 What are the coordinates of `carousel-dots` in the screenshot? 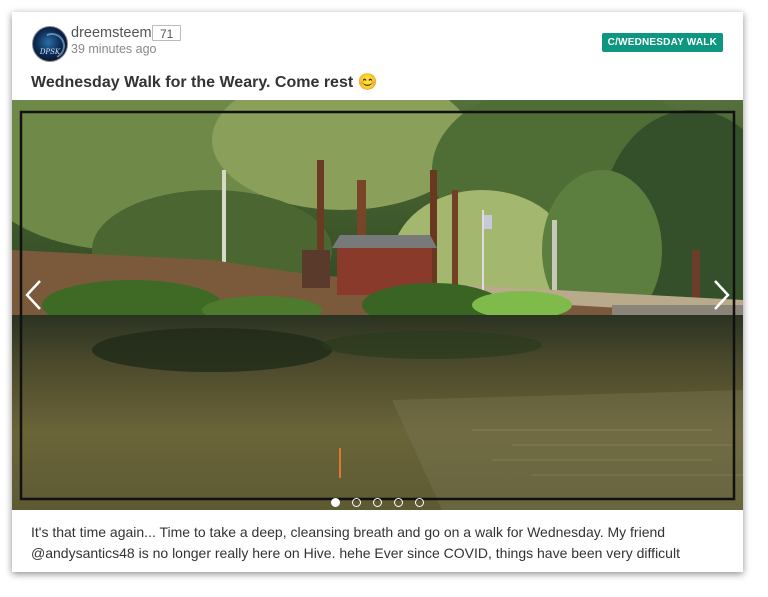 It's located at (377, 501).